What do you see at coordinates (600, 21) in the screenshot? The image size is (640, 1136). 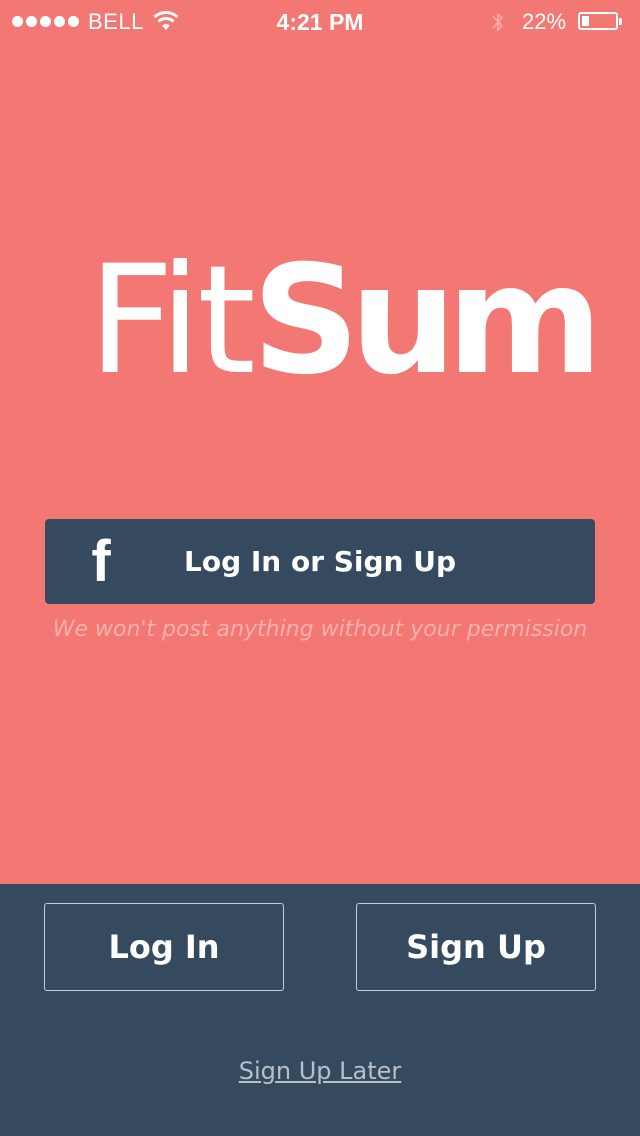 I see `battery-icon` at bounding box center [600, 21].